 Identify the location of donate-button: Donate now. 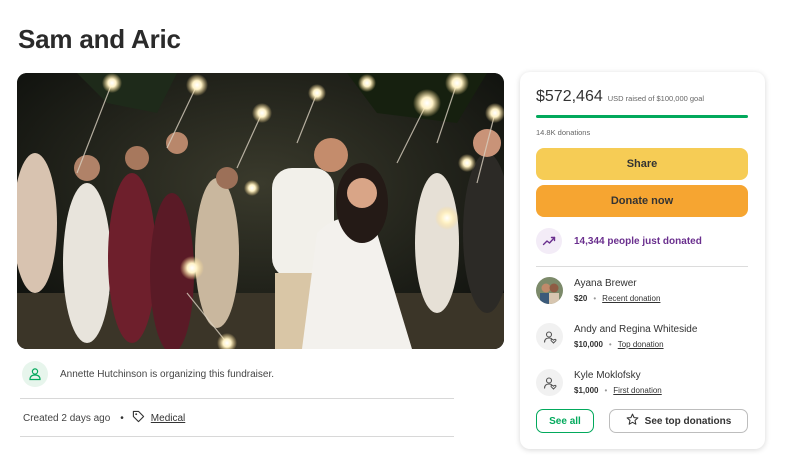
(642, 201).